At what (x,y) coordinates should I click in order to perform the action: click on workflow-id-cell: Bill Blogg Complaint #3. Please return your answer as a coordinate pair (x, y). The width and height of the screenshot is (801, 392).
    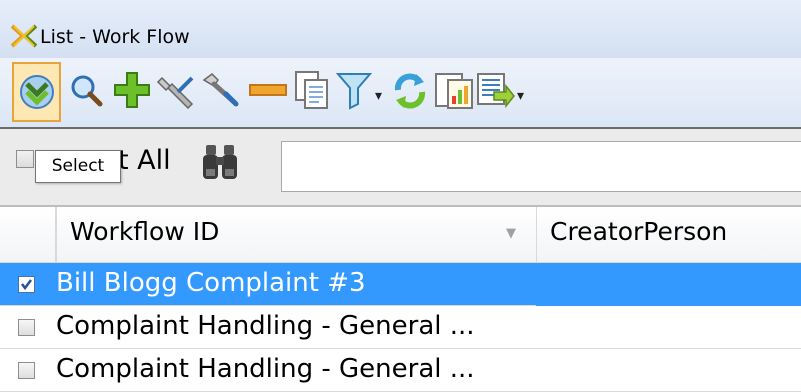
    Looking at the image, I should click on (291, 283).